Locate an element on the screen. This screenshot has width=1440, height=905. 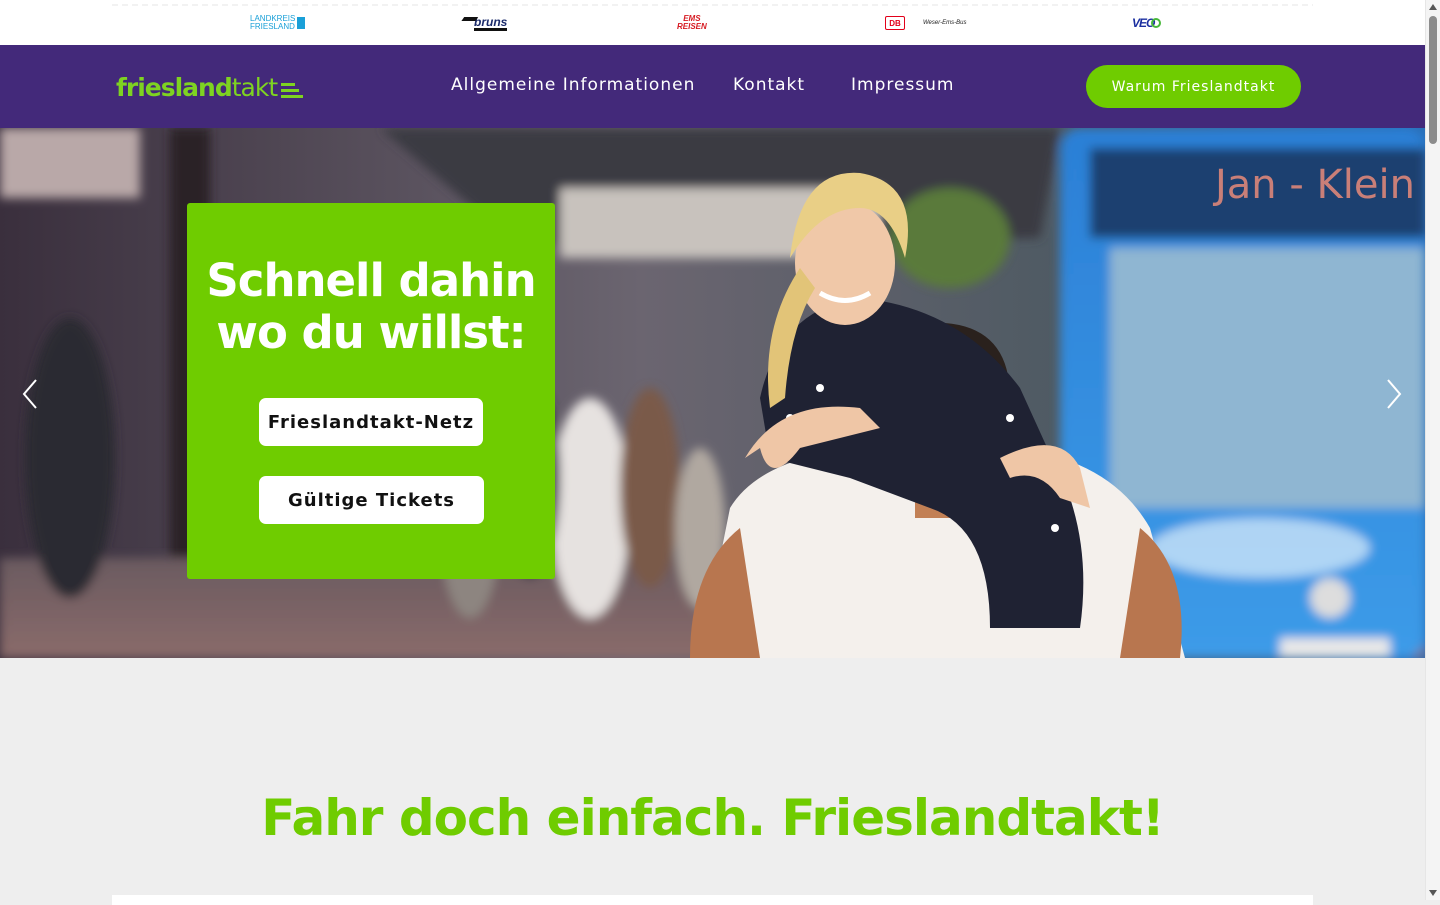
brand-wordmark: frieslandtakt is located at coordinates (197, 87).